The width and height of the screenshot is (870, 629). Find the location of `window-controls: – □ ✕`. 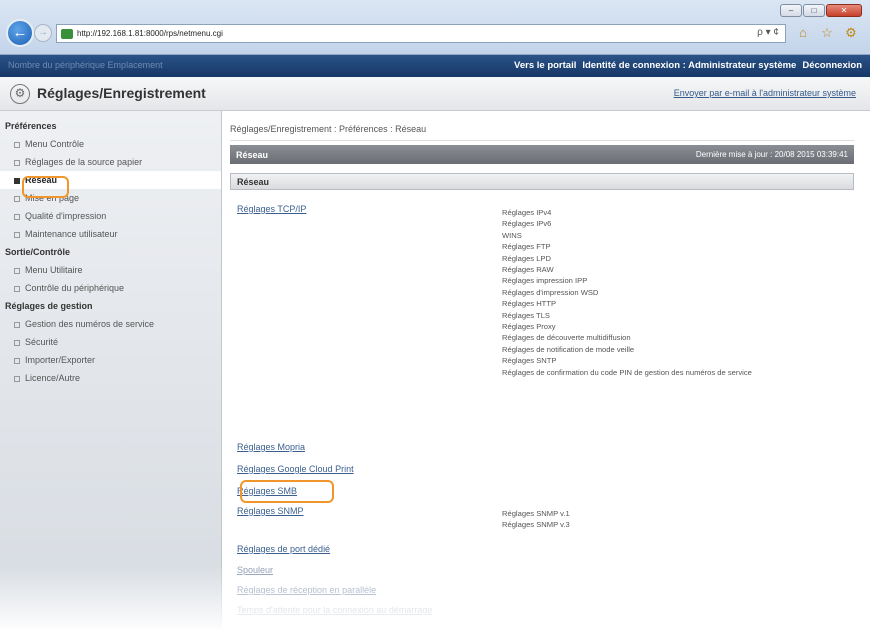

window-controls: – □ ✕ is located at coordinates (821, 10).